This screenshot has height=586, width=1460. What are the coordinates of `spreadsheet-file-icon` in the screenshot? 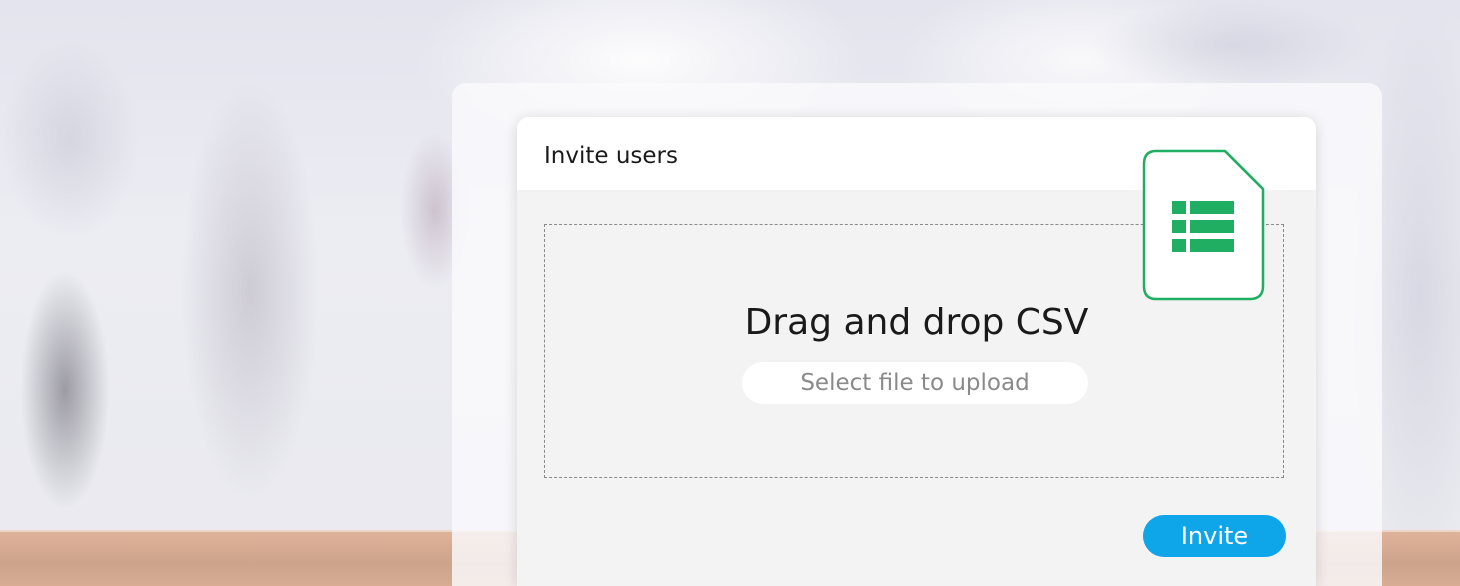 It's located at (1203, 225).